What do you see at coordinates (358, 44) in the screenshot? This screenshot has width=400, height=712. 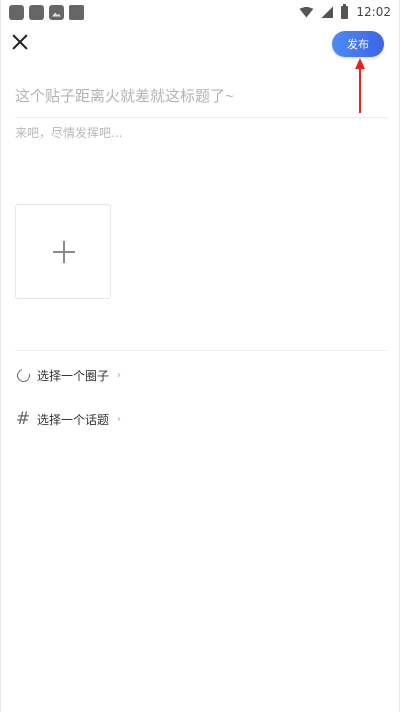 I see `publish-button: 发布` at bounding box center [358, 44].